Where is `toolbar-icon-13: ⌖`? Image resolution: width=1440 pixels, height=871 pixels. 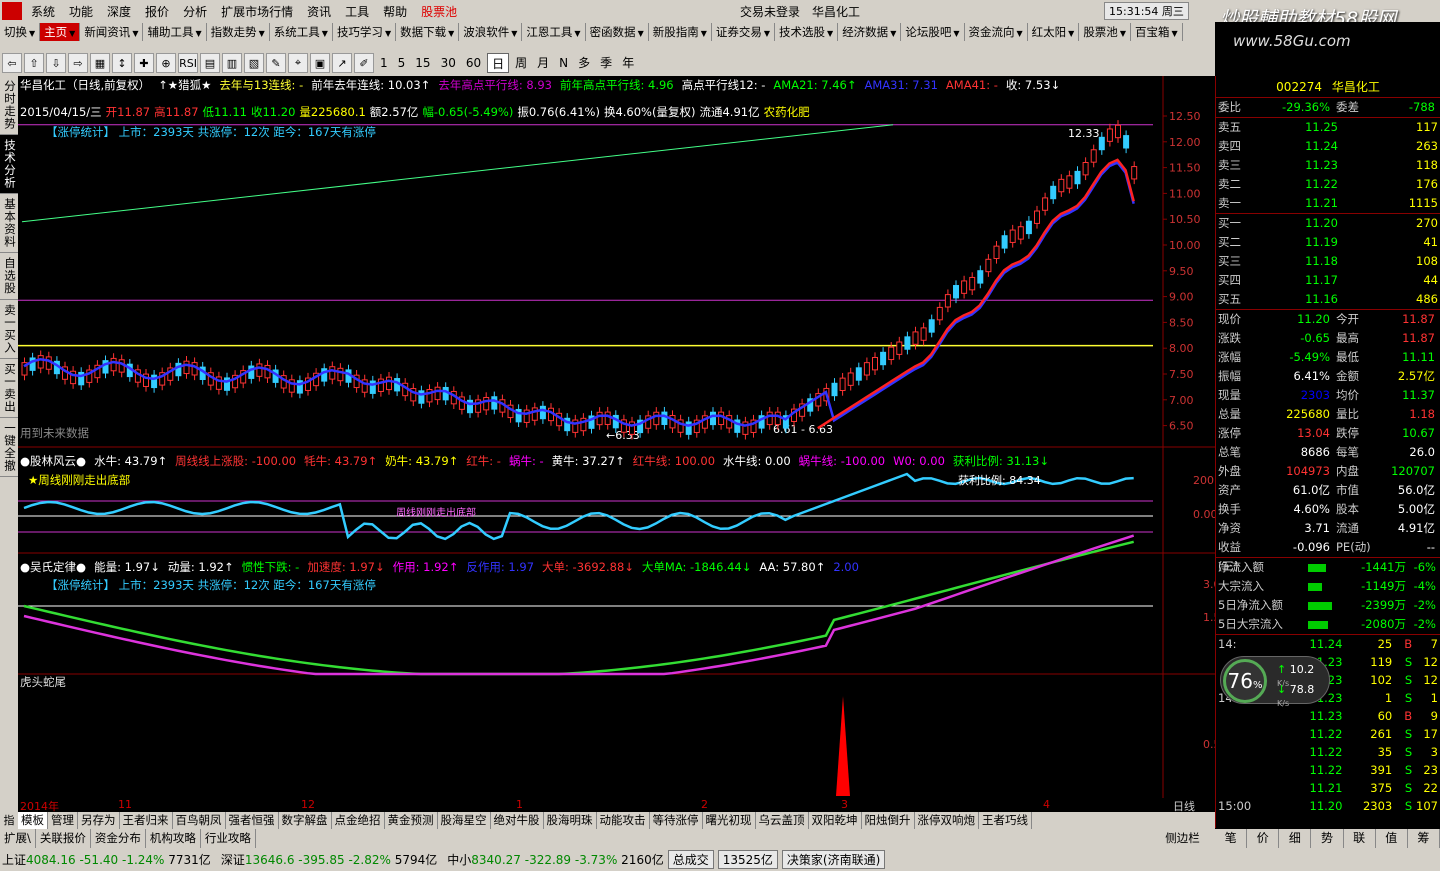
toolbar-icon-13: ⌖ is located at coordinates (298, 63).